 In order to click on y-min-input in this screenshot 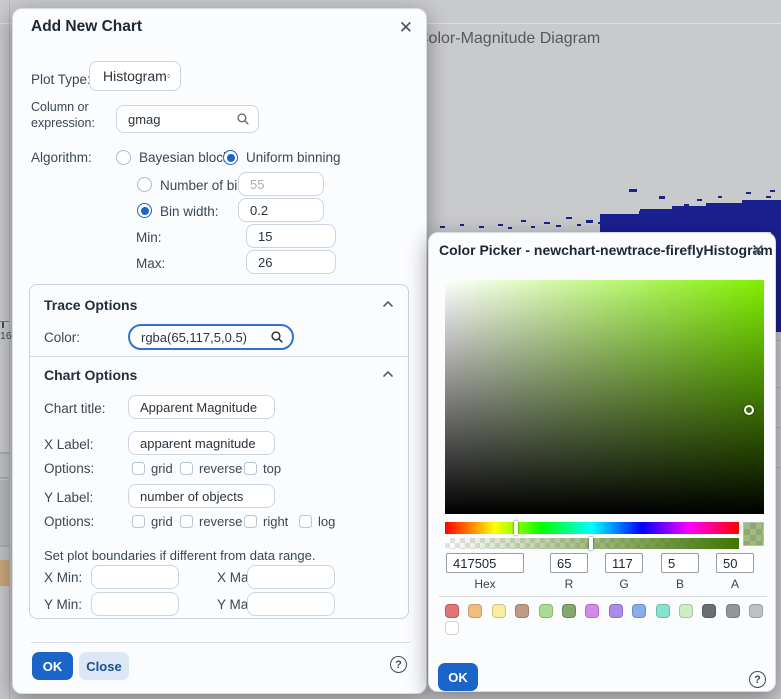, I will do `click(135, 604)`.